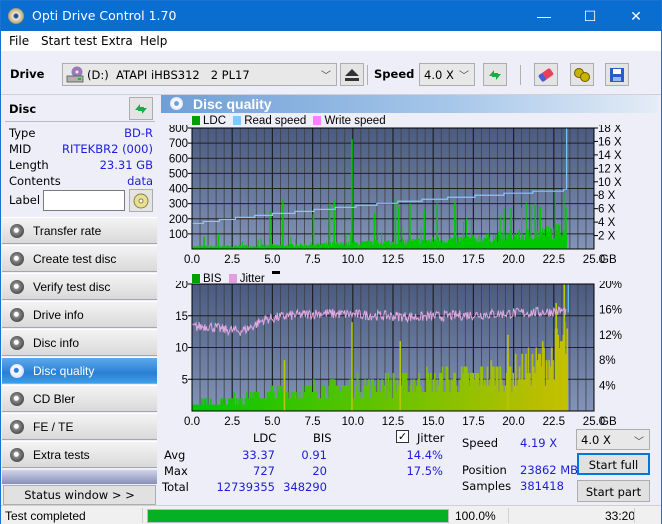 The image size is (662, 524). Describe the element at coordinates (495, 74) in the screenshot. I see `refresh-button` at that location.